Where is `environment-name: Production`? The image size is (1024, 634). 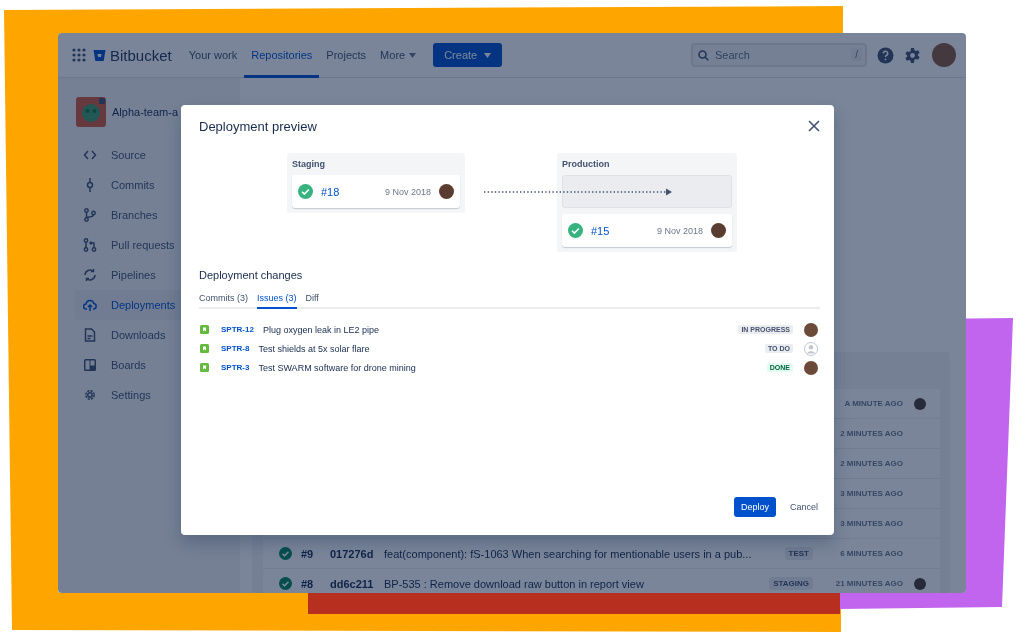
environment-name: Production is located at coordinates (586, 164).